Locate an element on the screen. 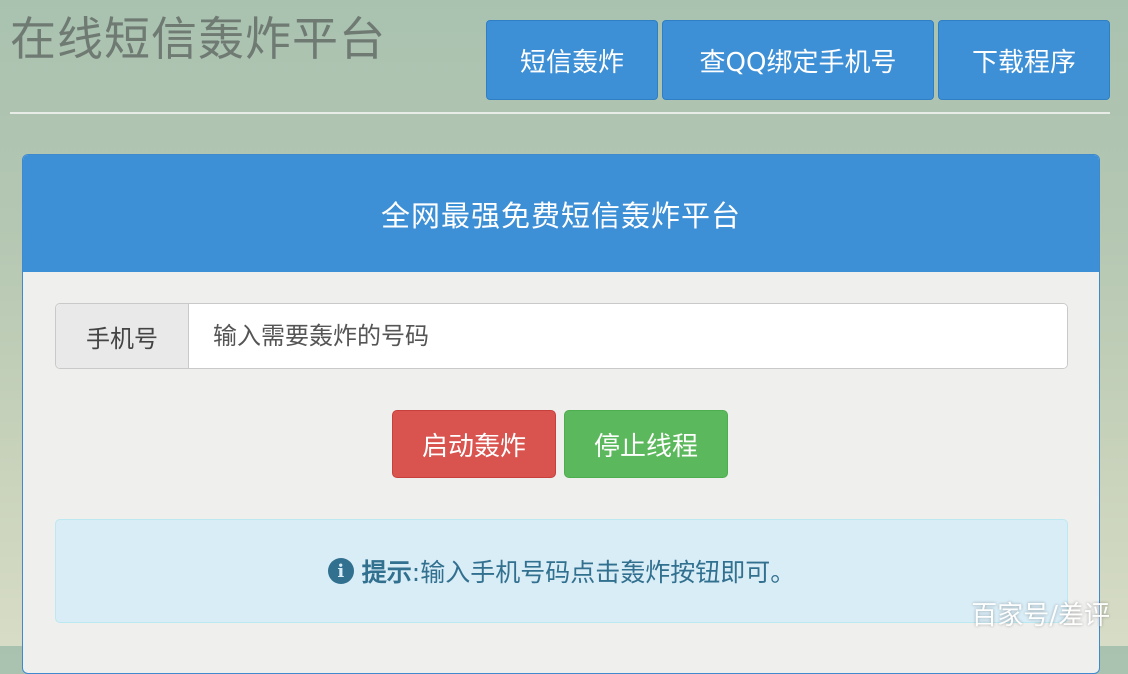  start-bomb-button: 启动轰炸 is located at coordinates (474, 444).